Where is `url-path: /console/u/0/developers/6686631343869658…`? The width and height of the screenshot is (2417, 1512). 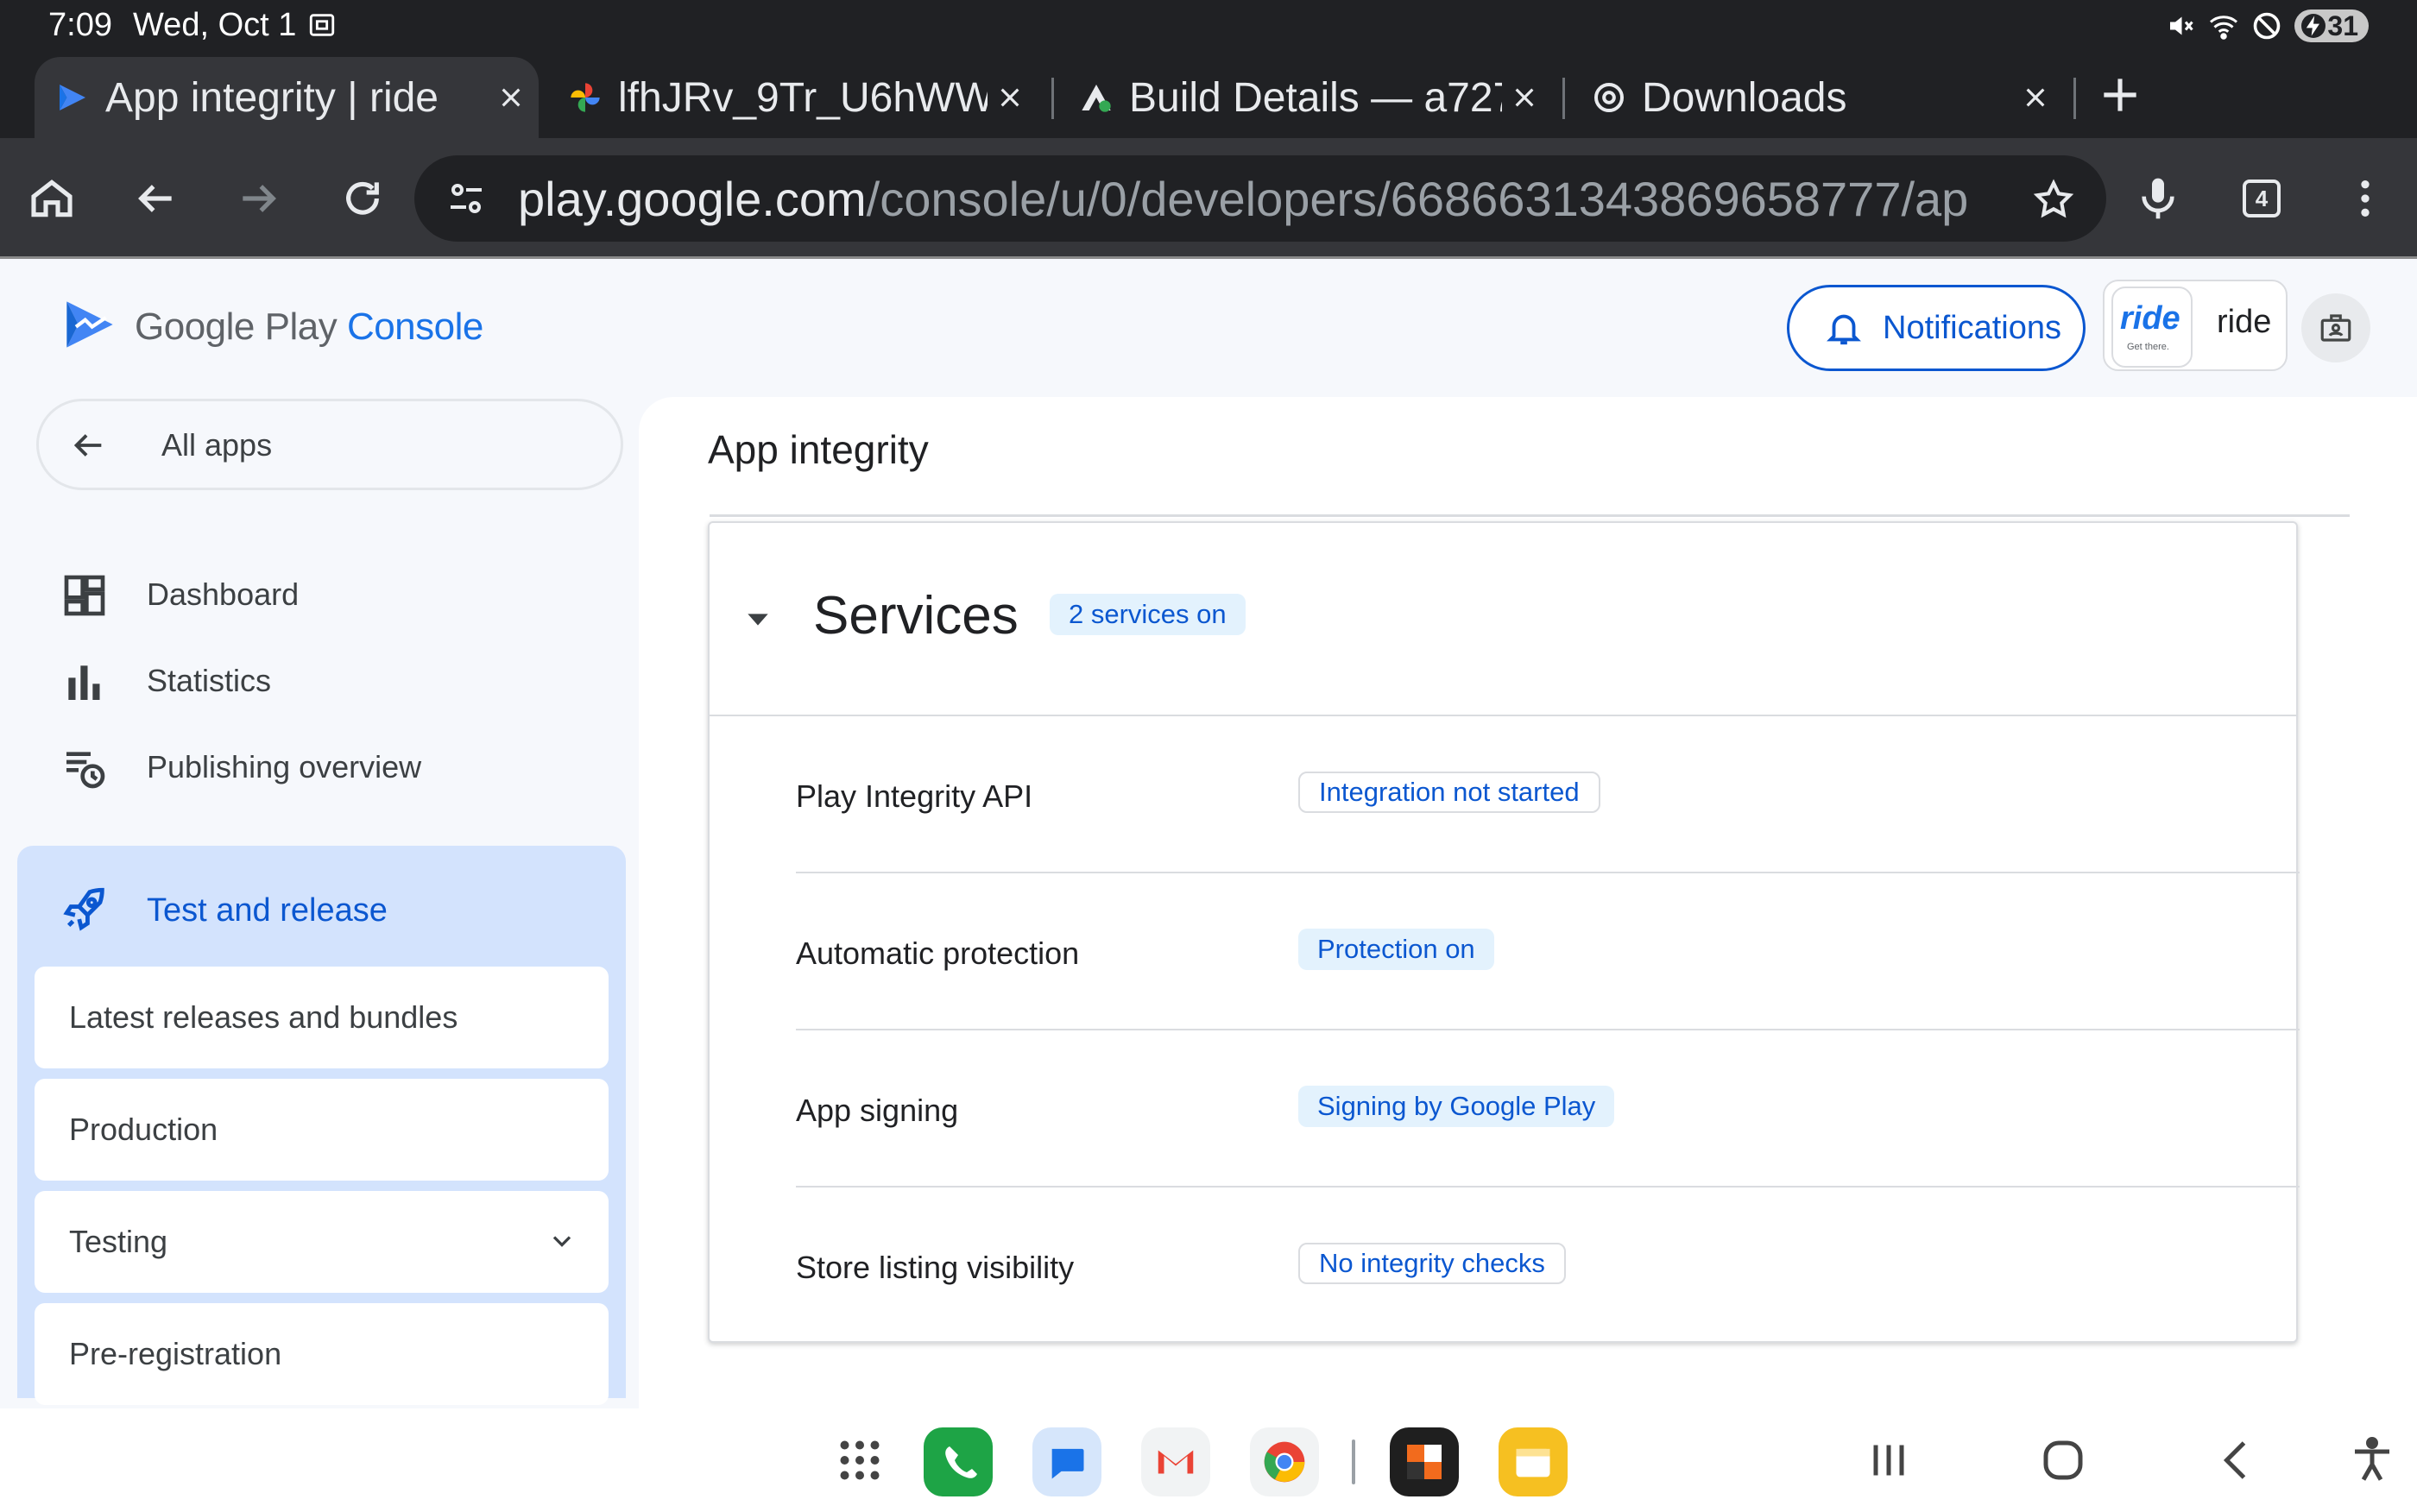 url-path: /console/u/0/developers/6686631343869658… is located at coordinates (1417, 199).